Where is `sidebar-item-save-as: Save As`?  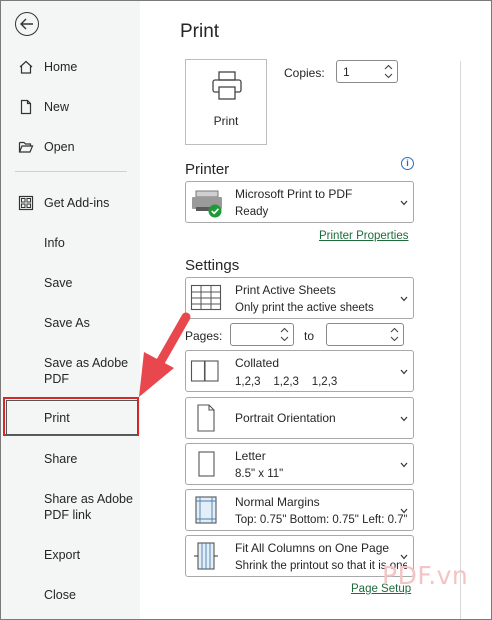 sidebar-item-save-as: Save As is located at coordinates (70, 323).